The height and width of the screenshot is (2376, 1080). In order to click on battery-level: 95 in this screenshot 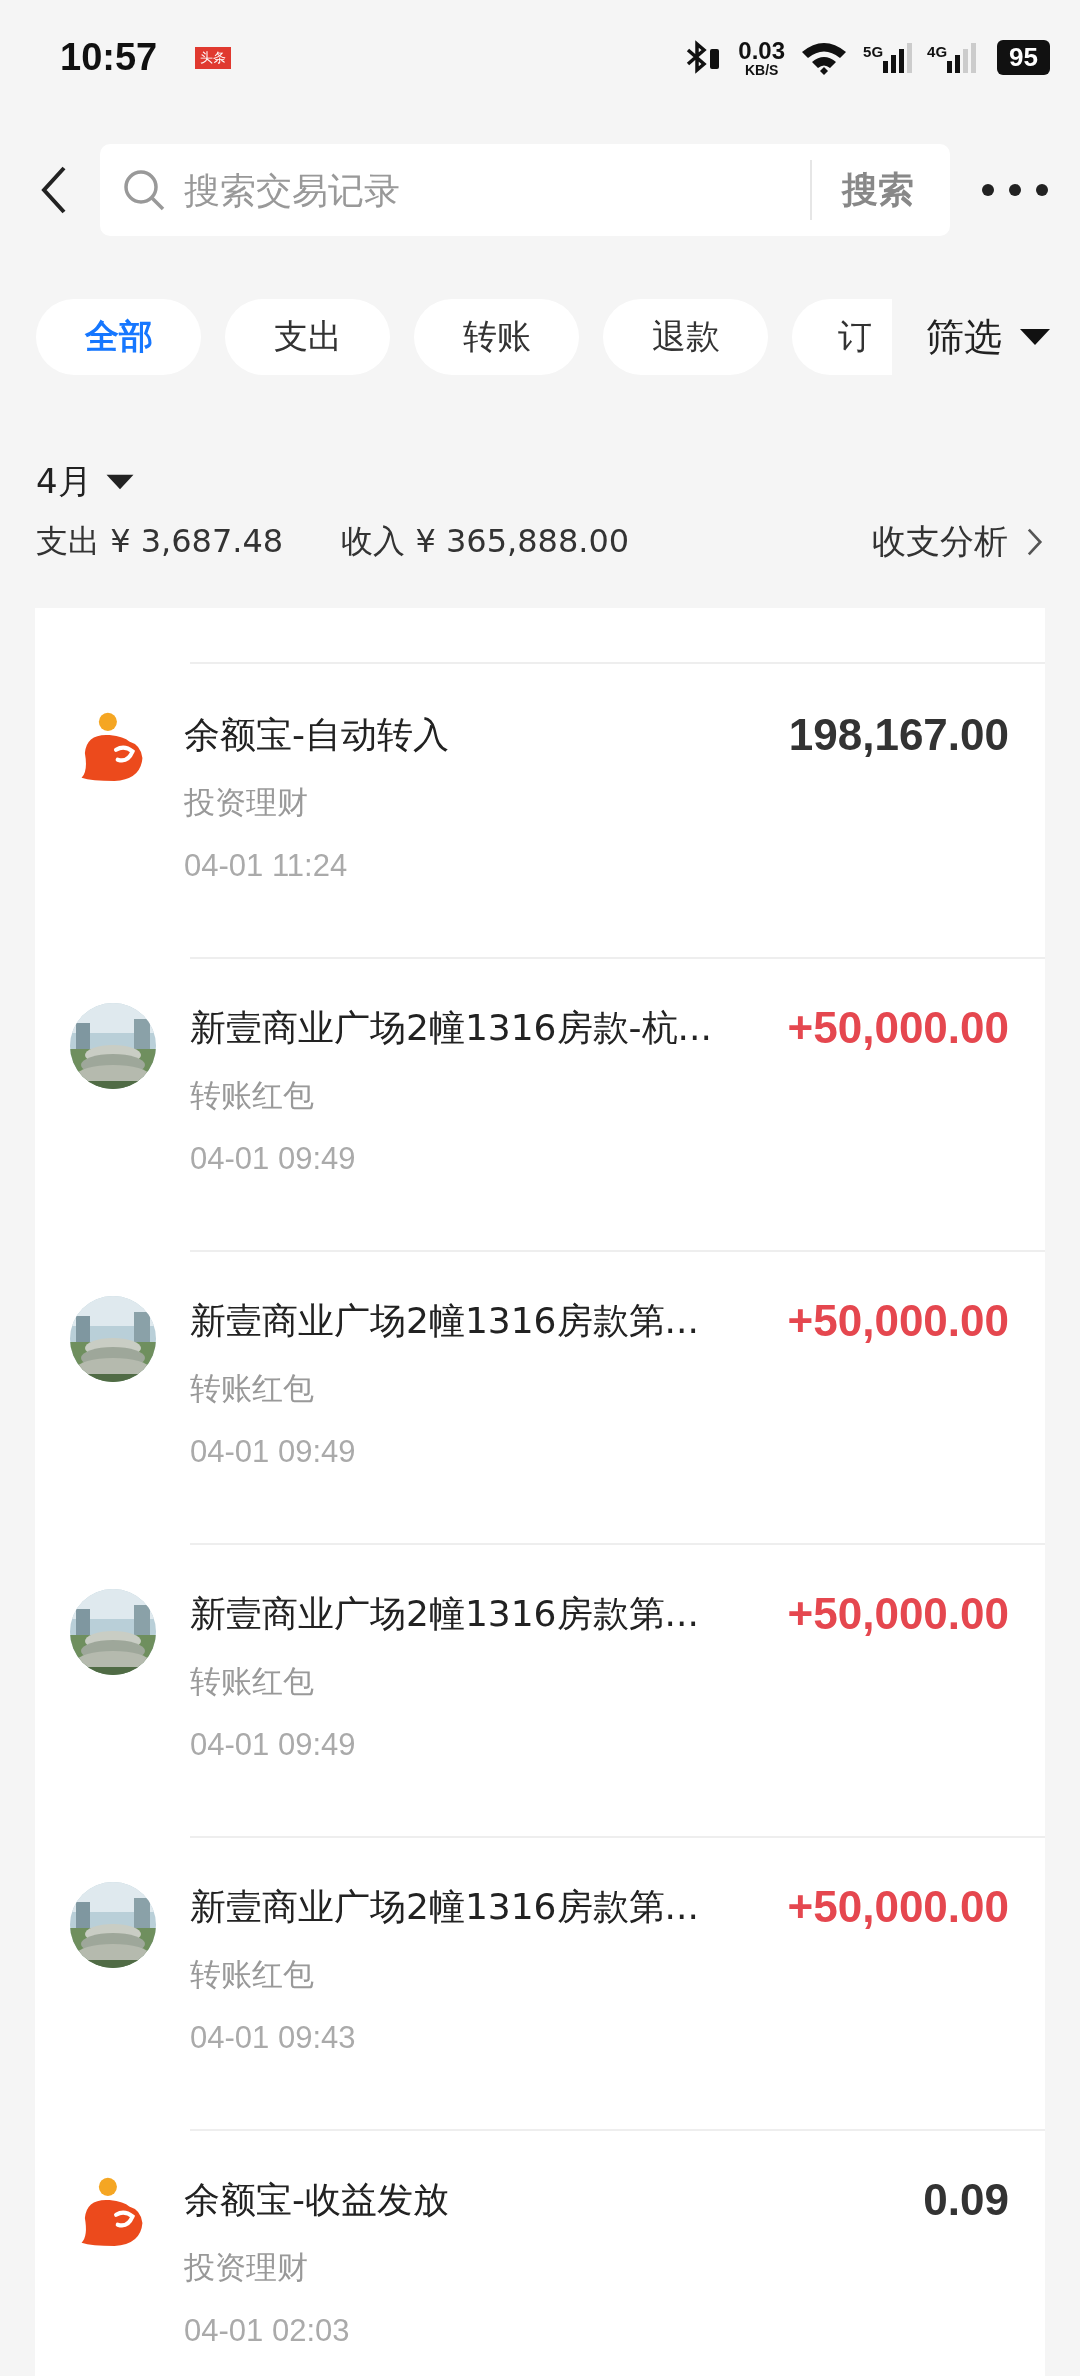, I will do `click(1023, 57)`.